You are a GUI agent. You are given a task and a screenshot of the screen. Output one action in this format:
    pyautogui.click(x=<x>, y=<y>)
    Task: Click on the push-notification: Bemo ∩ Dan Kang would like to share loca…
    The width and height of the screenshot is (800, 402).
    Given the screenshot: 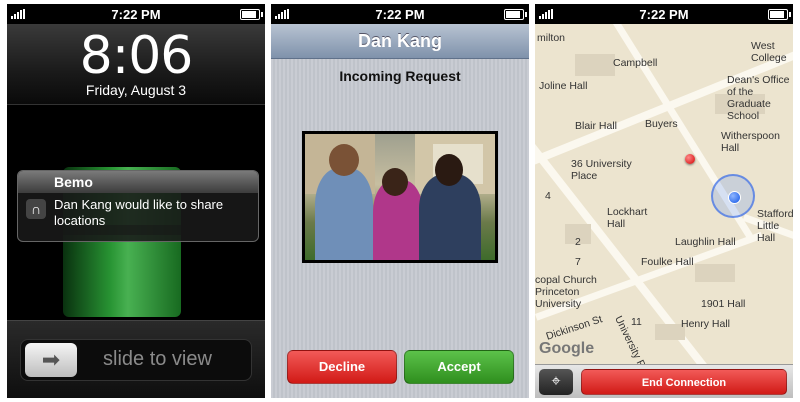 What is the action you would take?
    pyautogui.click(x=138, y=206)
    